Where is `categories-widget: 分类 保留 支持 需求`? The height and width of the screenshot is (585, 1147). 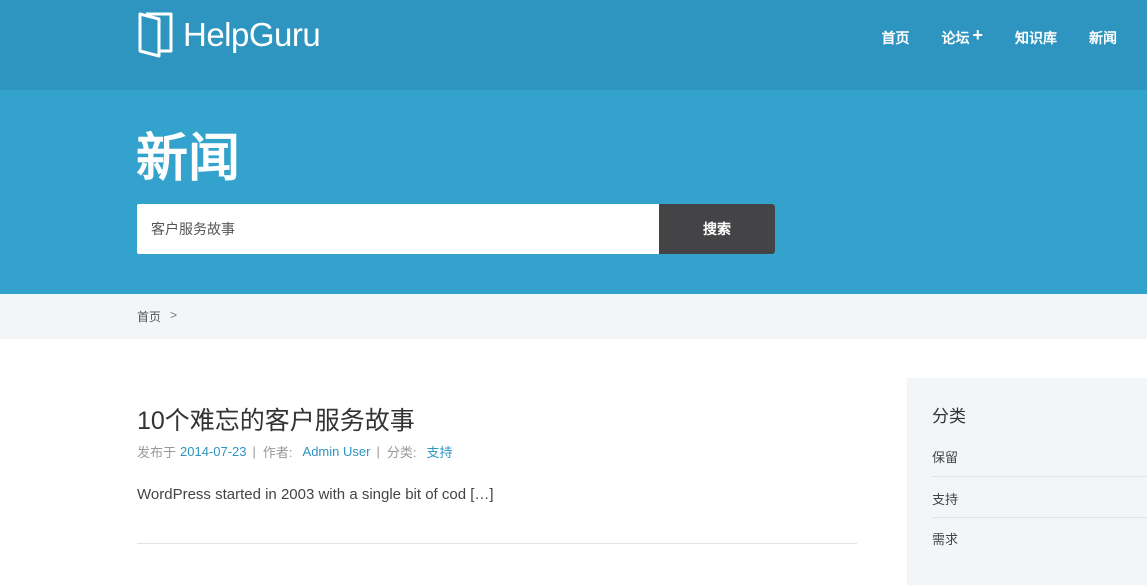
categories-widget: 分类 保留 支持 需求 is located at coordinates (1027, 481).